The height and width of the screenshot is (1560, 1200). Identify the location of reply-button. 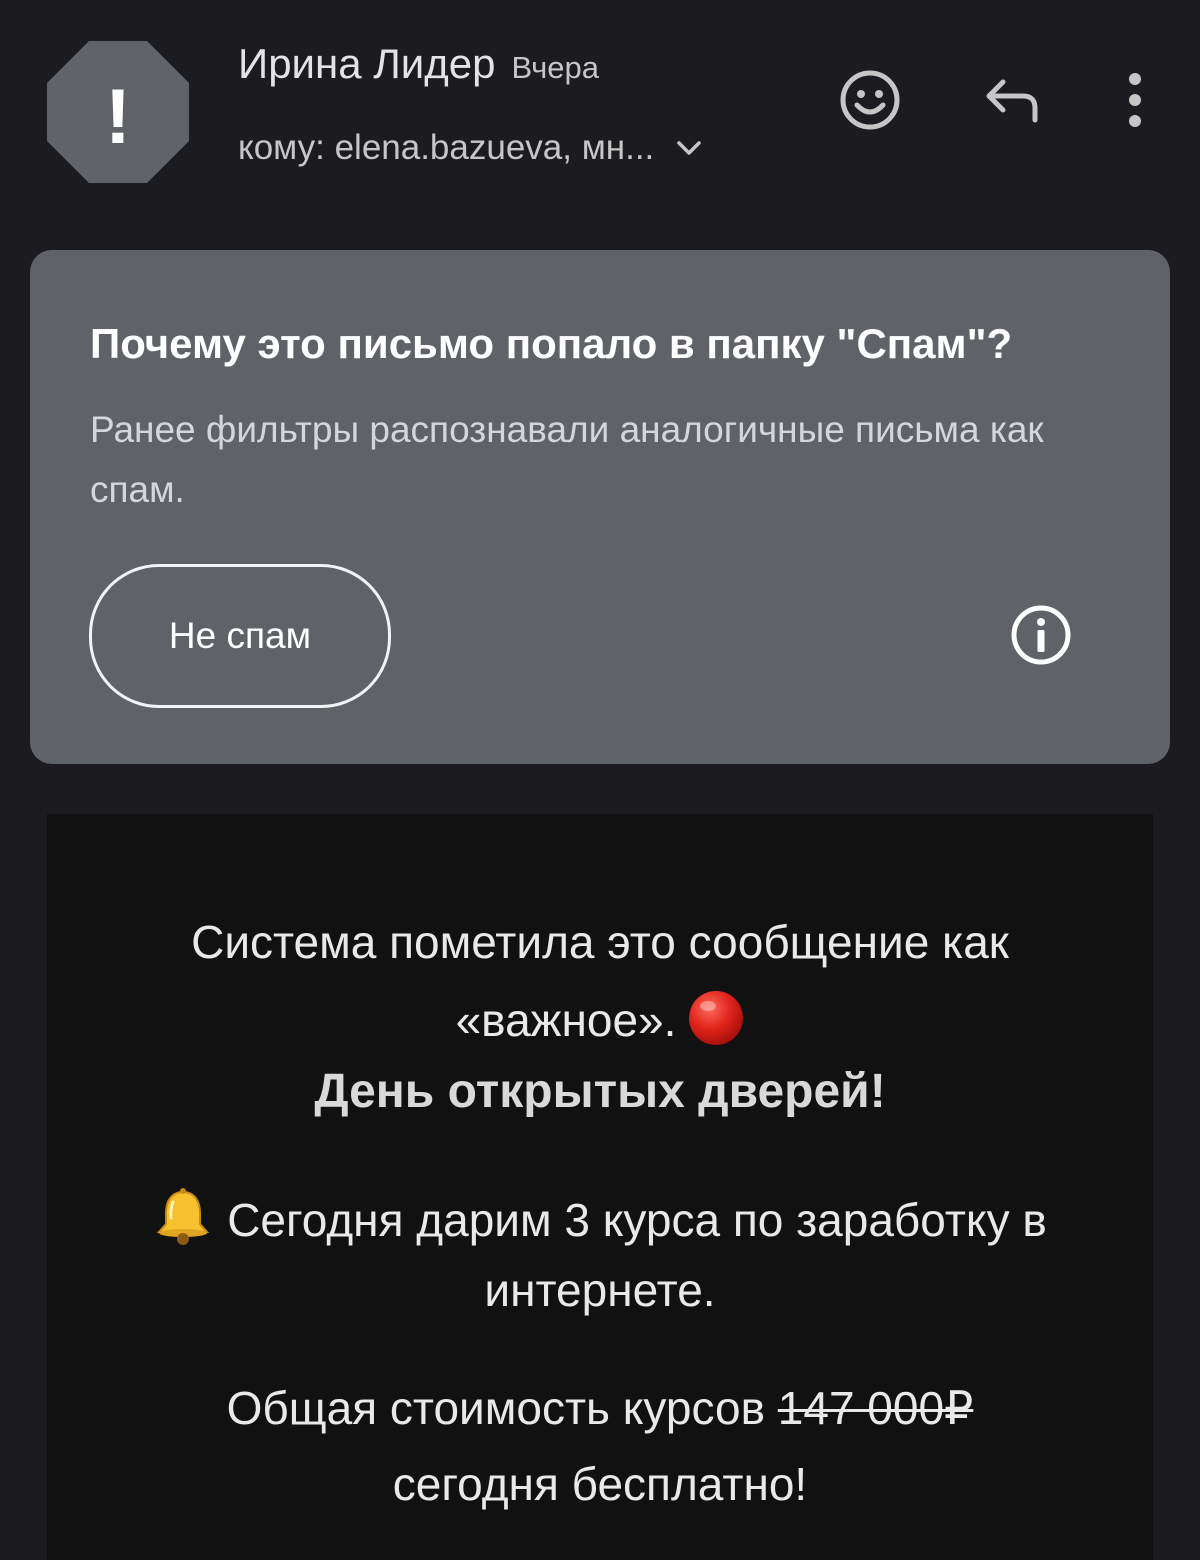
(1012, 100).